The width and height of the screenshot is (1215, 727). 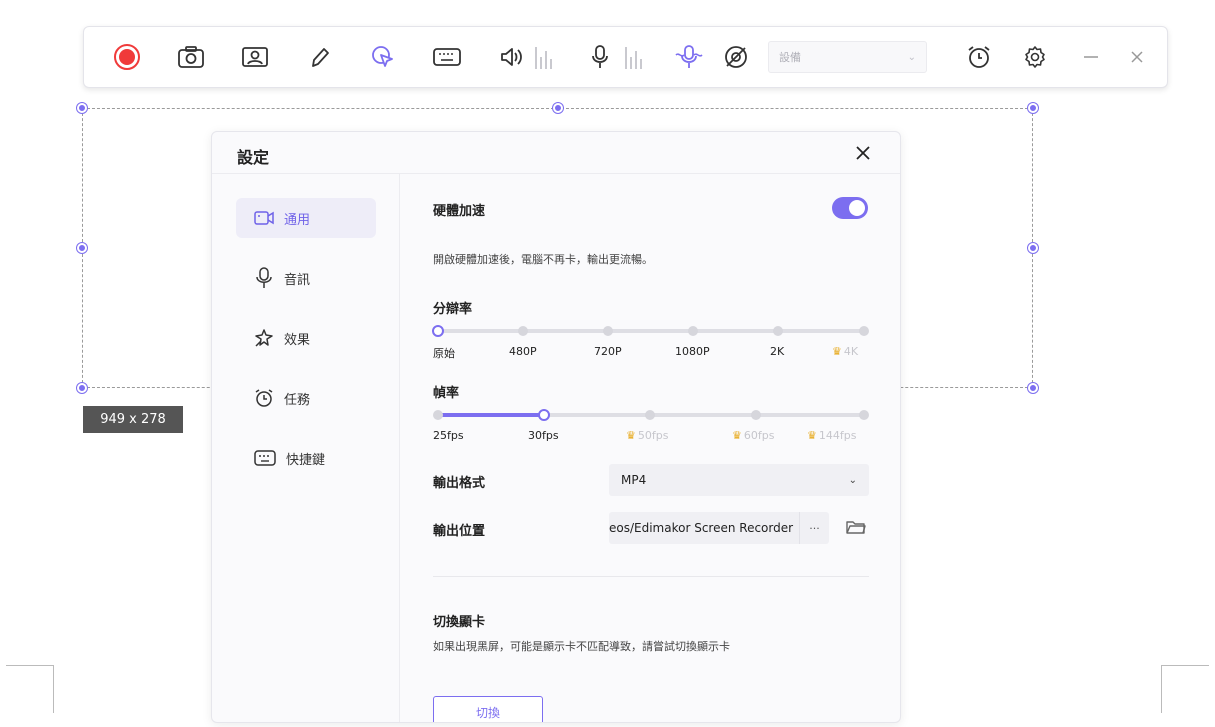 I want to click on resolution-slider-thumb, so click(x=438, y=331).